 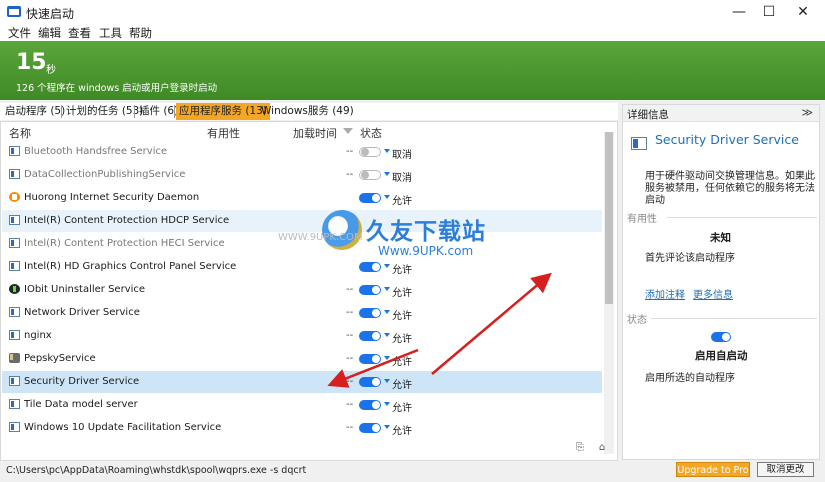 I want to click on menu-edit: 编辑, so click(x=49, y=33).